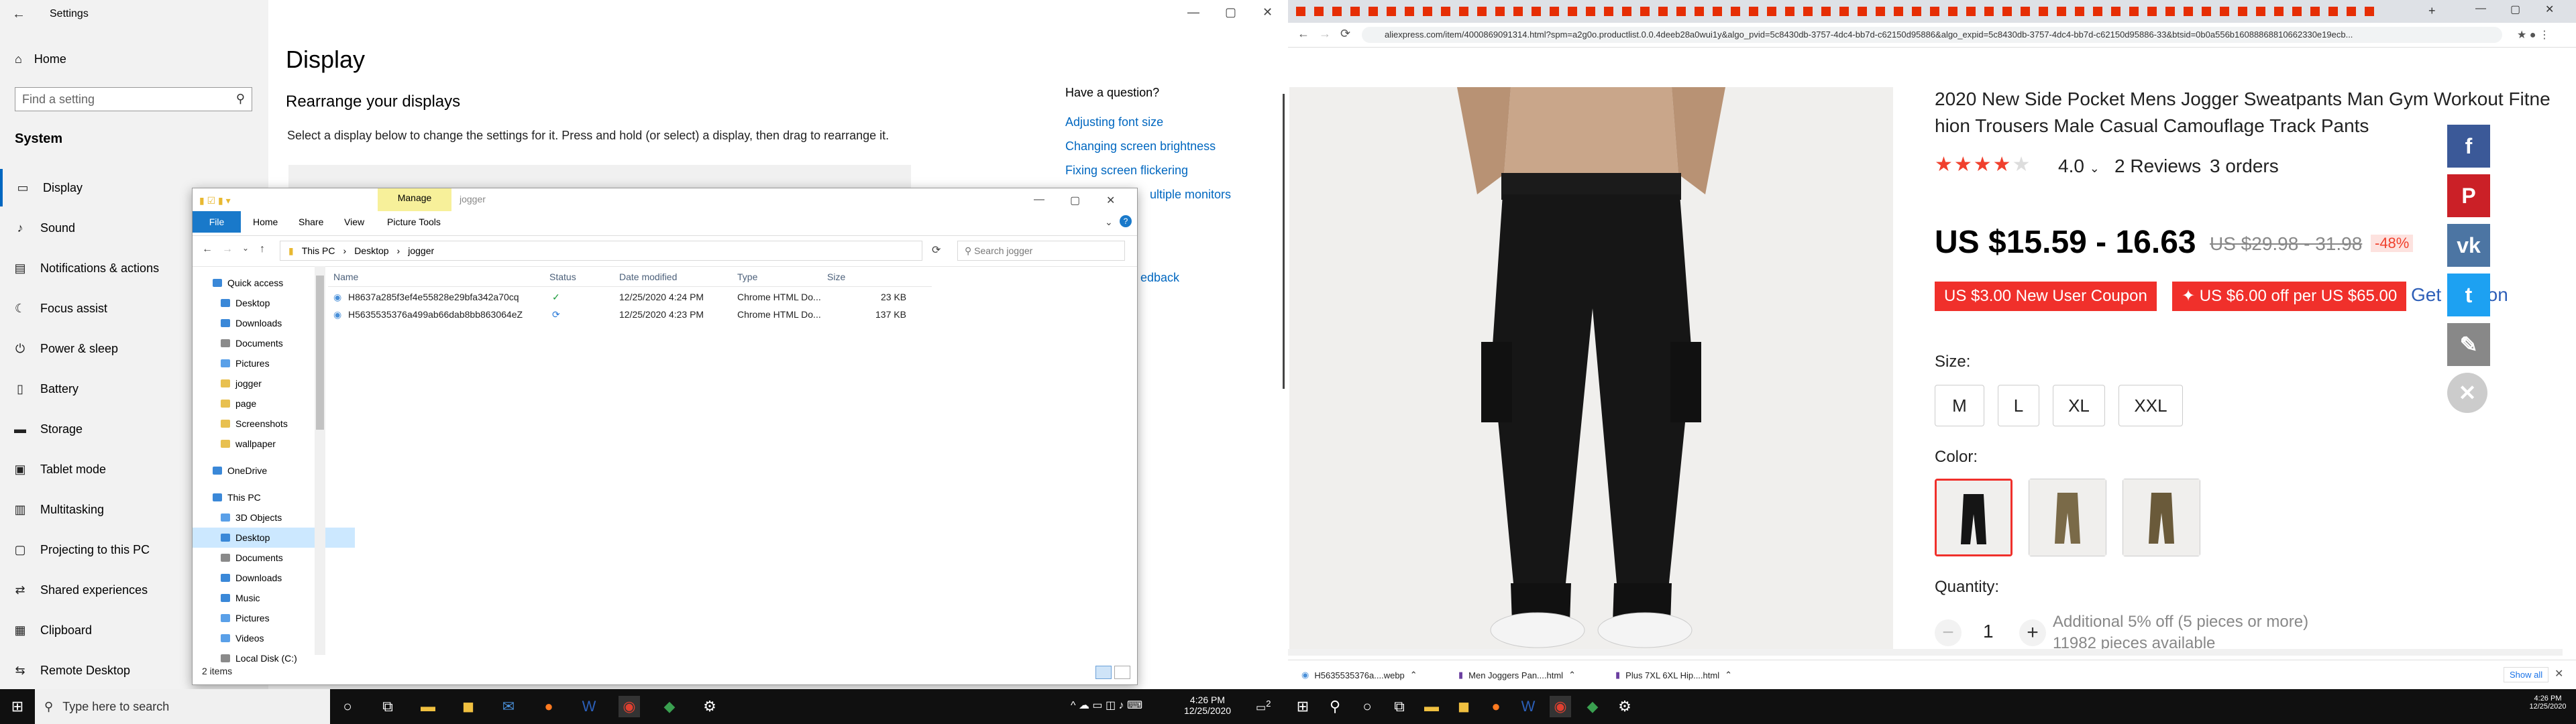  I want to click on reload-icon: ⟳, so click(1345, 34).